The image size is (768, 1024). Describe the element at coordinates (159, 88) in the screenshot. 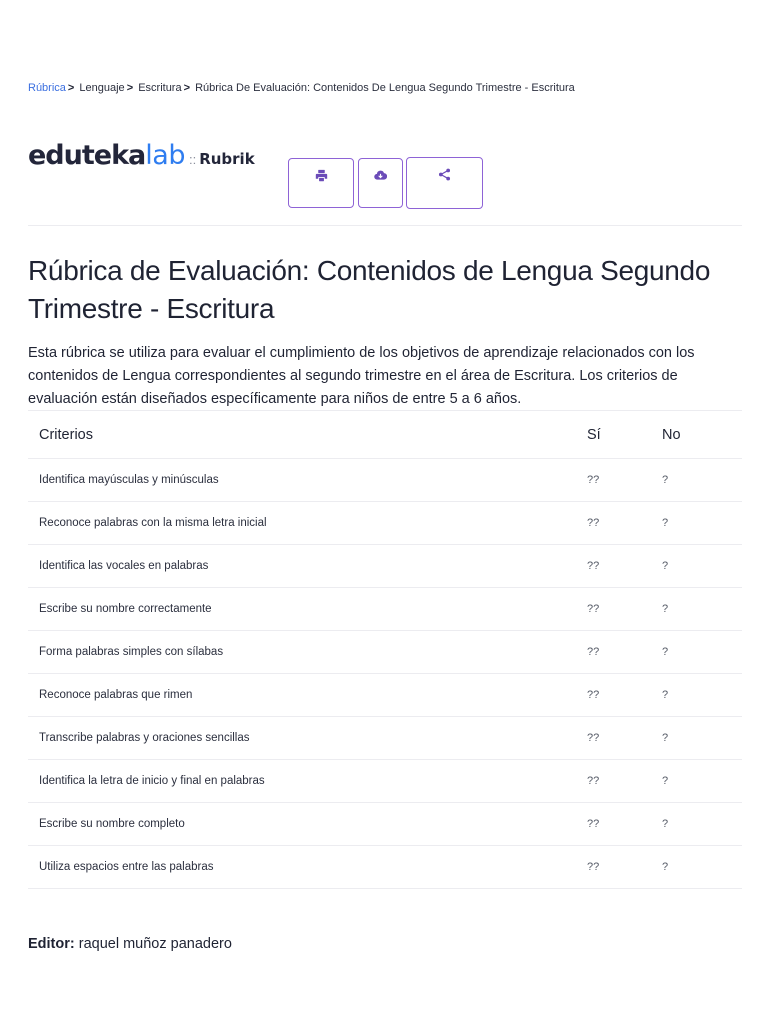

I see `breadcrumb-link-escritura: Escritura` at that location.